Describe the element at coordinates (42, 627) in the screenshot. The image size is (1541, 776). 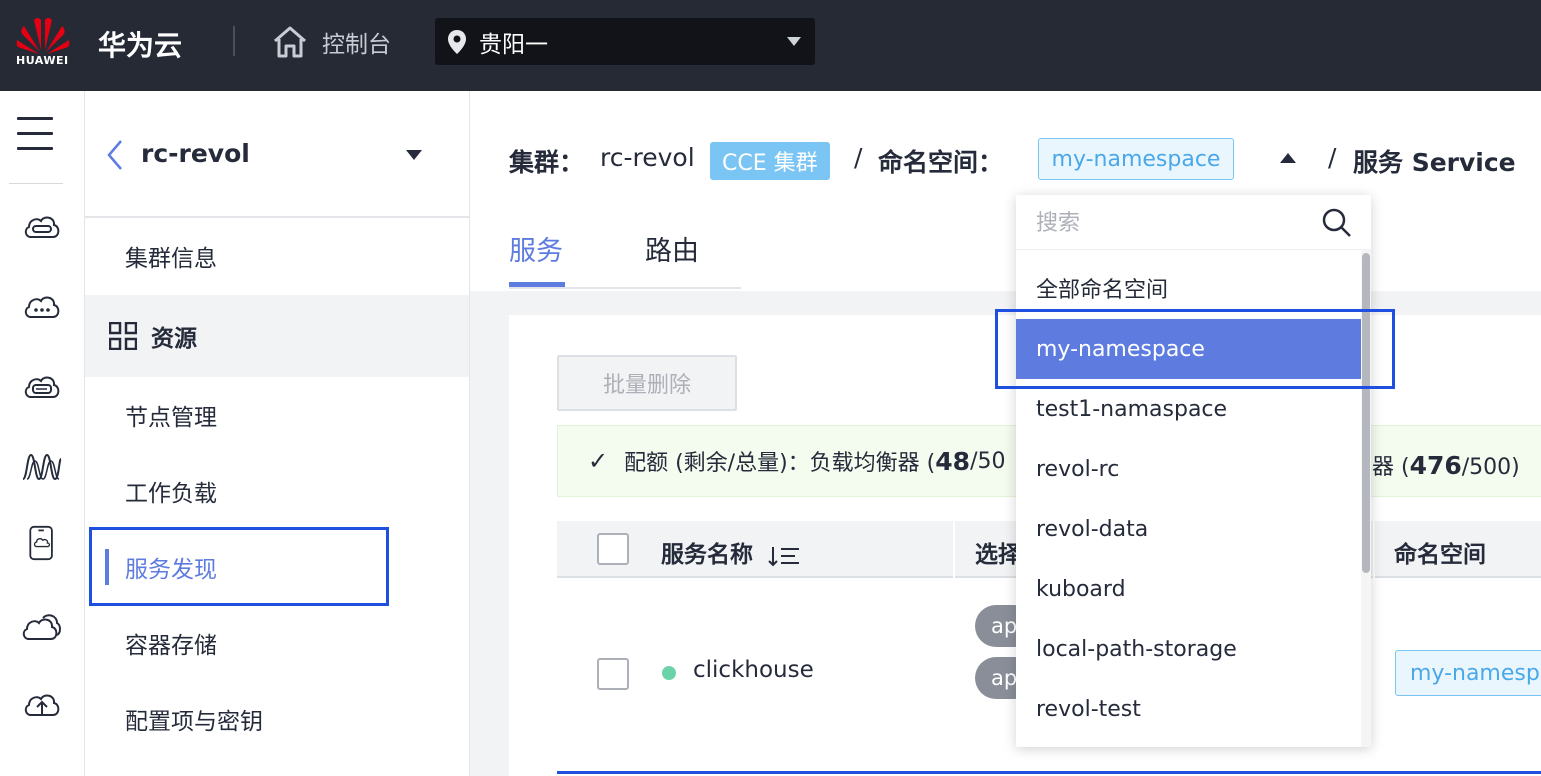
I see `cloud-stack-icon` at that location.